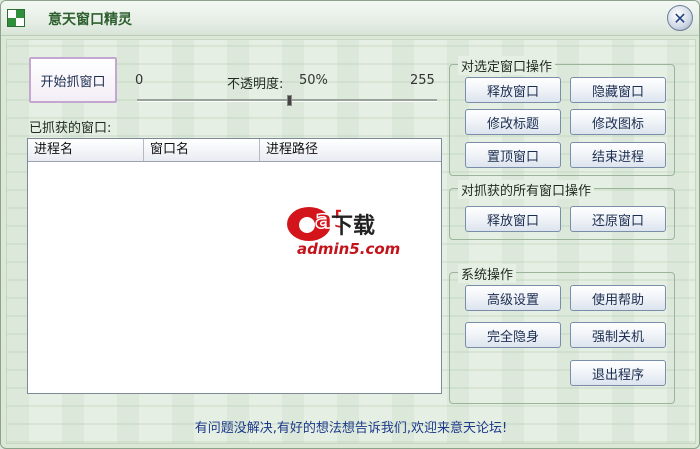 This screenshot has height=449, width=700. Describe the element at coordinates (255, 84) in the screenshot. I see `opacity-label: 不透明度:` at that location.